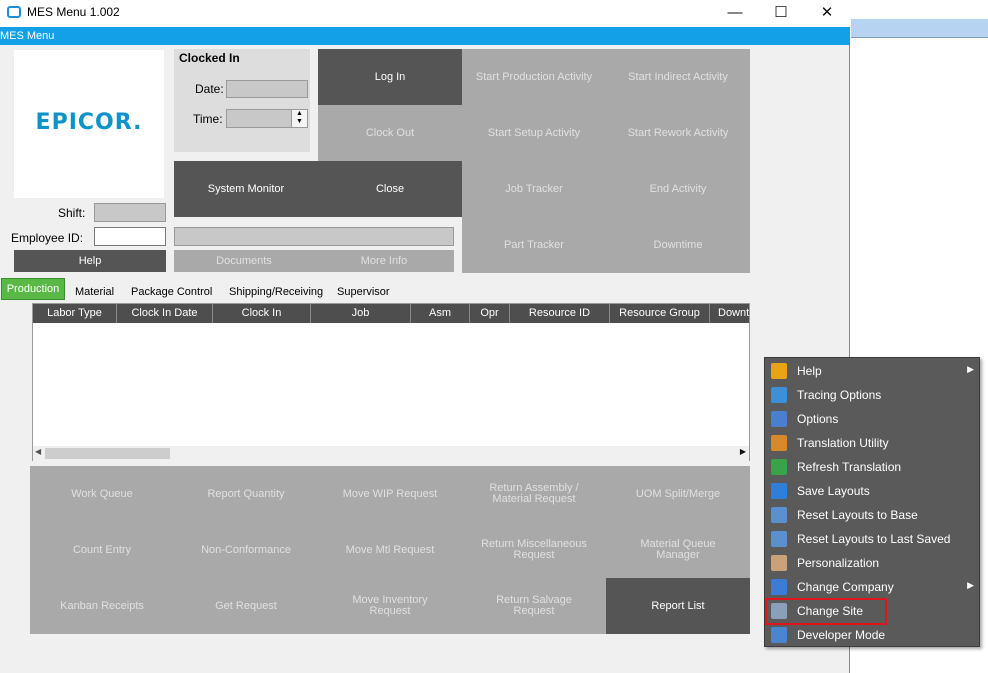  I want to click on menu-strip: MES Menu, so click(425, 36).